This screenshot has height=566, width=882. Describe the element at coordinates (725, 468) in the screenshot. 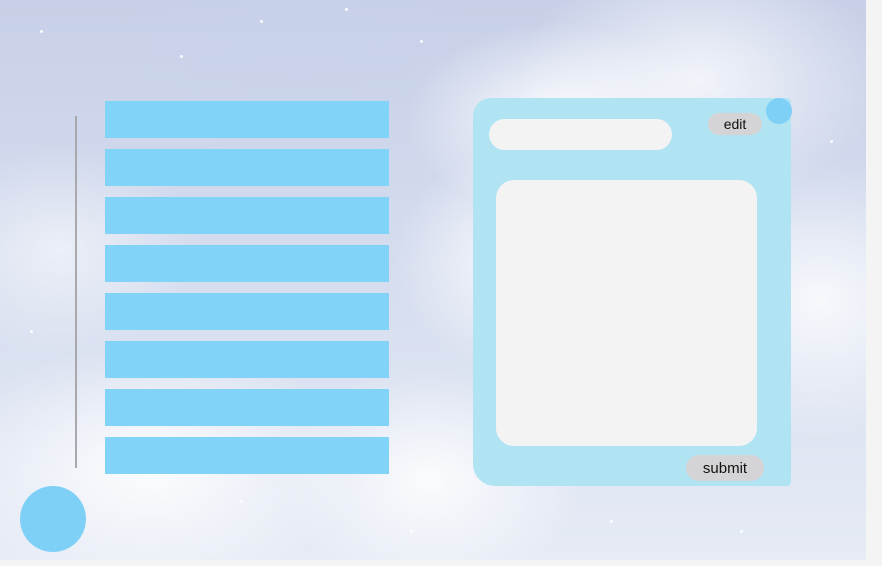

I see `submit-button: submit` at that location.